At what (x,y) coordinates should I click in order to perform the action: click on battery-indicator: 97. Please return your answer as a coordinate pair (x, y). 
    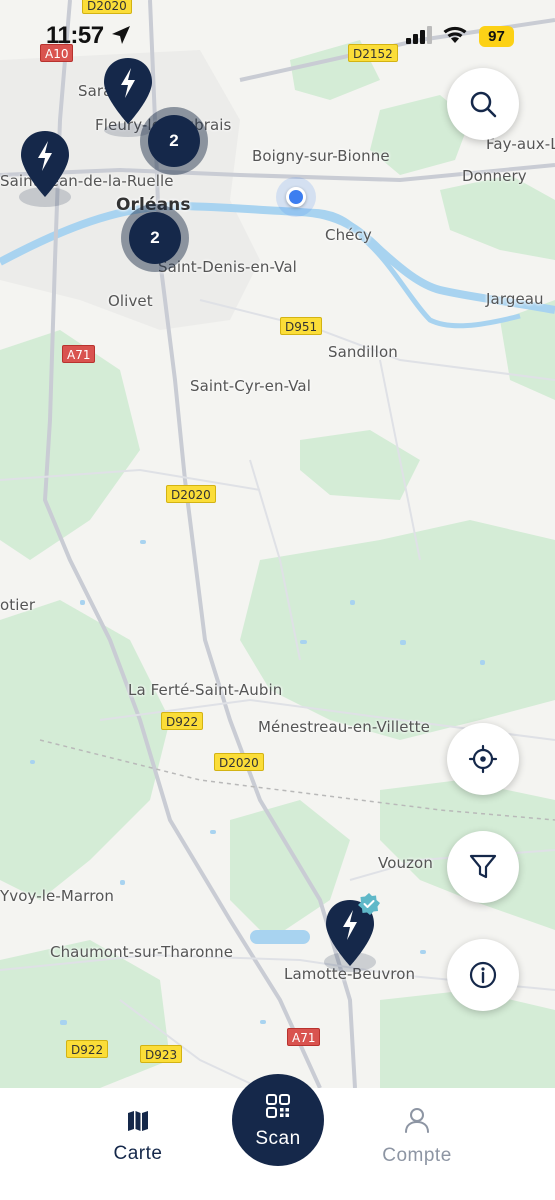
    Looking at the image, I should click on (496, 36).